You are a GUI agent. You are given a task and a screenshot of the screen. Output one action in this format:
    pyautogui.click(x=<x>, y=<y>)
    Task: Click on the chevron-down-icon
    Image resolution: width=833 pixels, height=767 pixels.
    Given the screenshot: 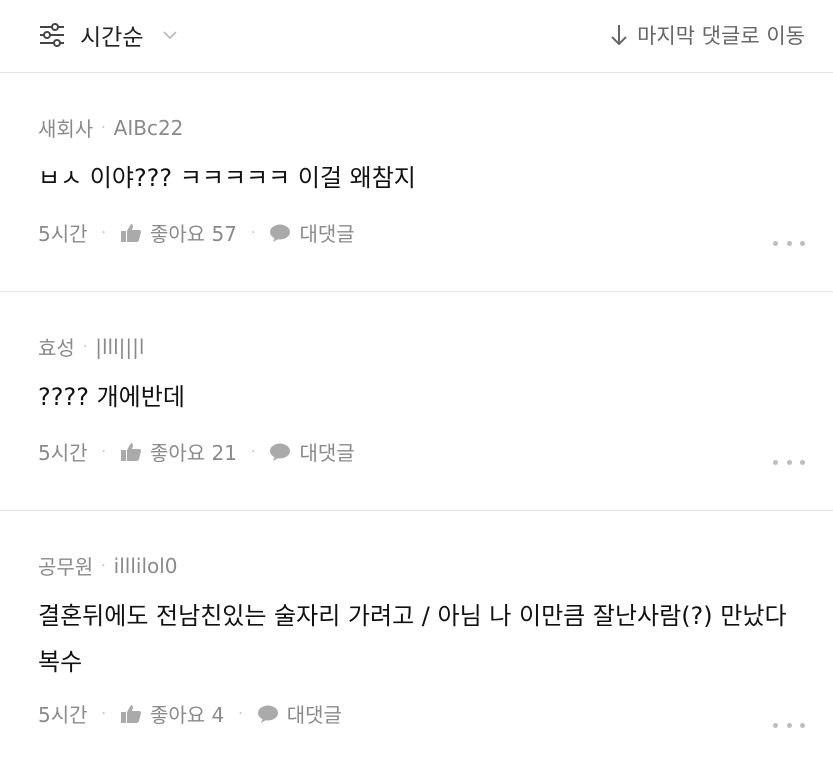 What is the action you would take?
    pyautogui.click(x=170, y=35)
    